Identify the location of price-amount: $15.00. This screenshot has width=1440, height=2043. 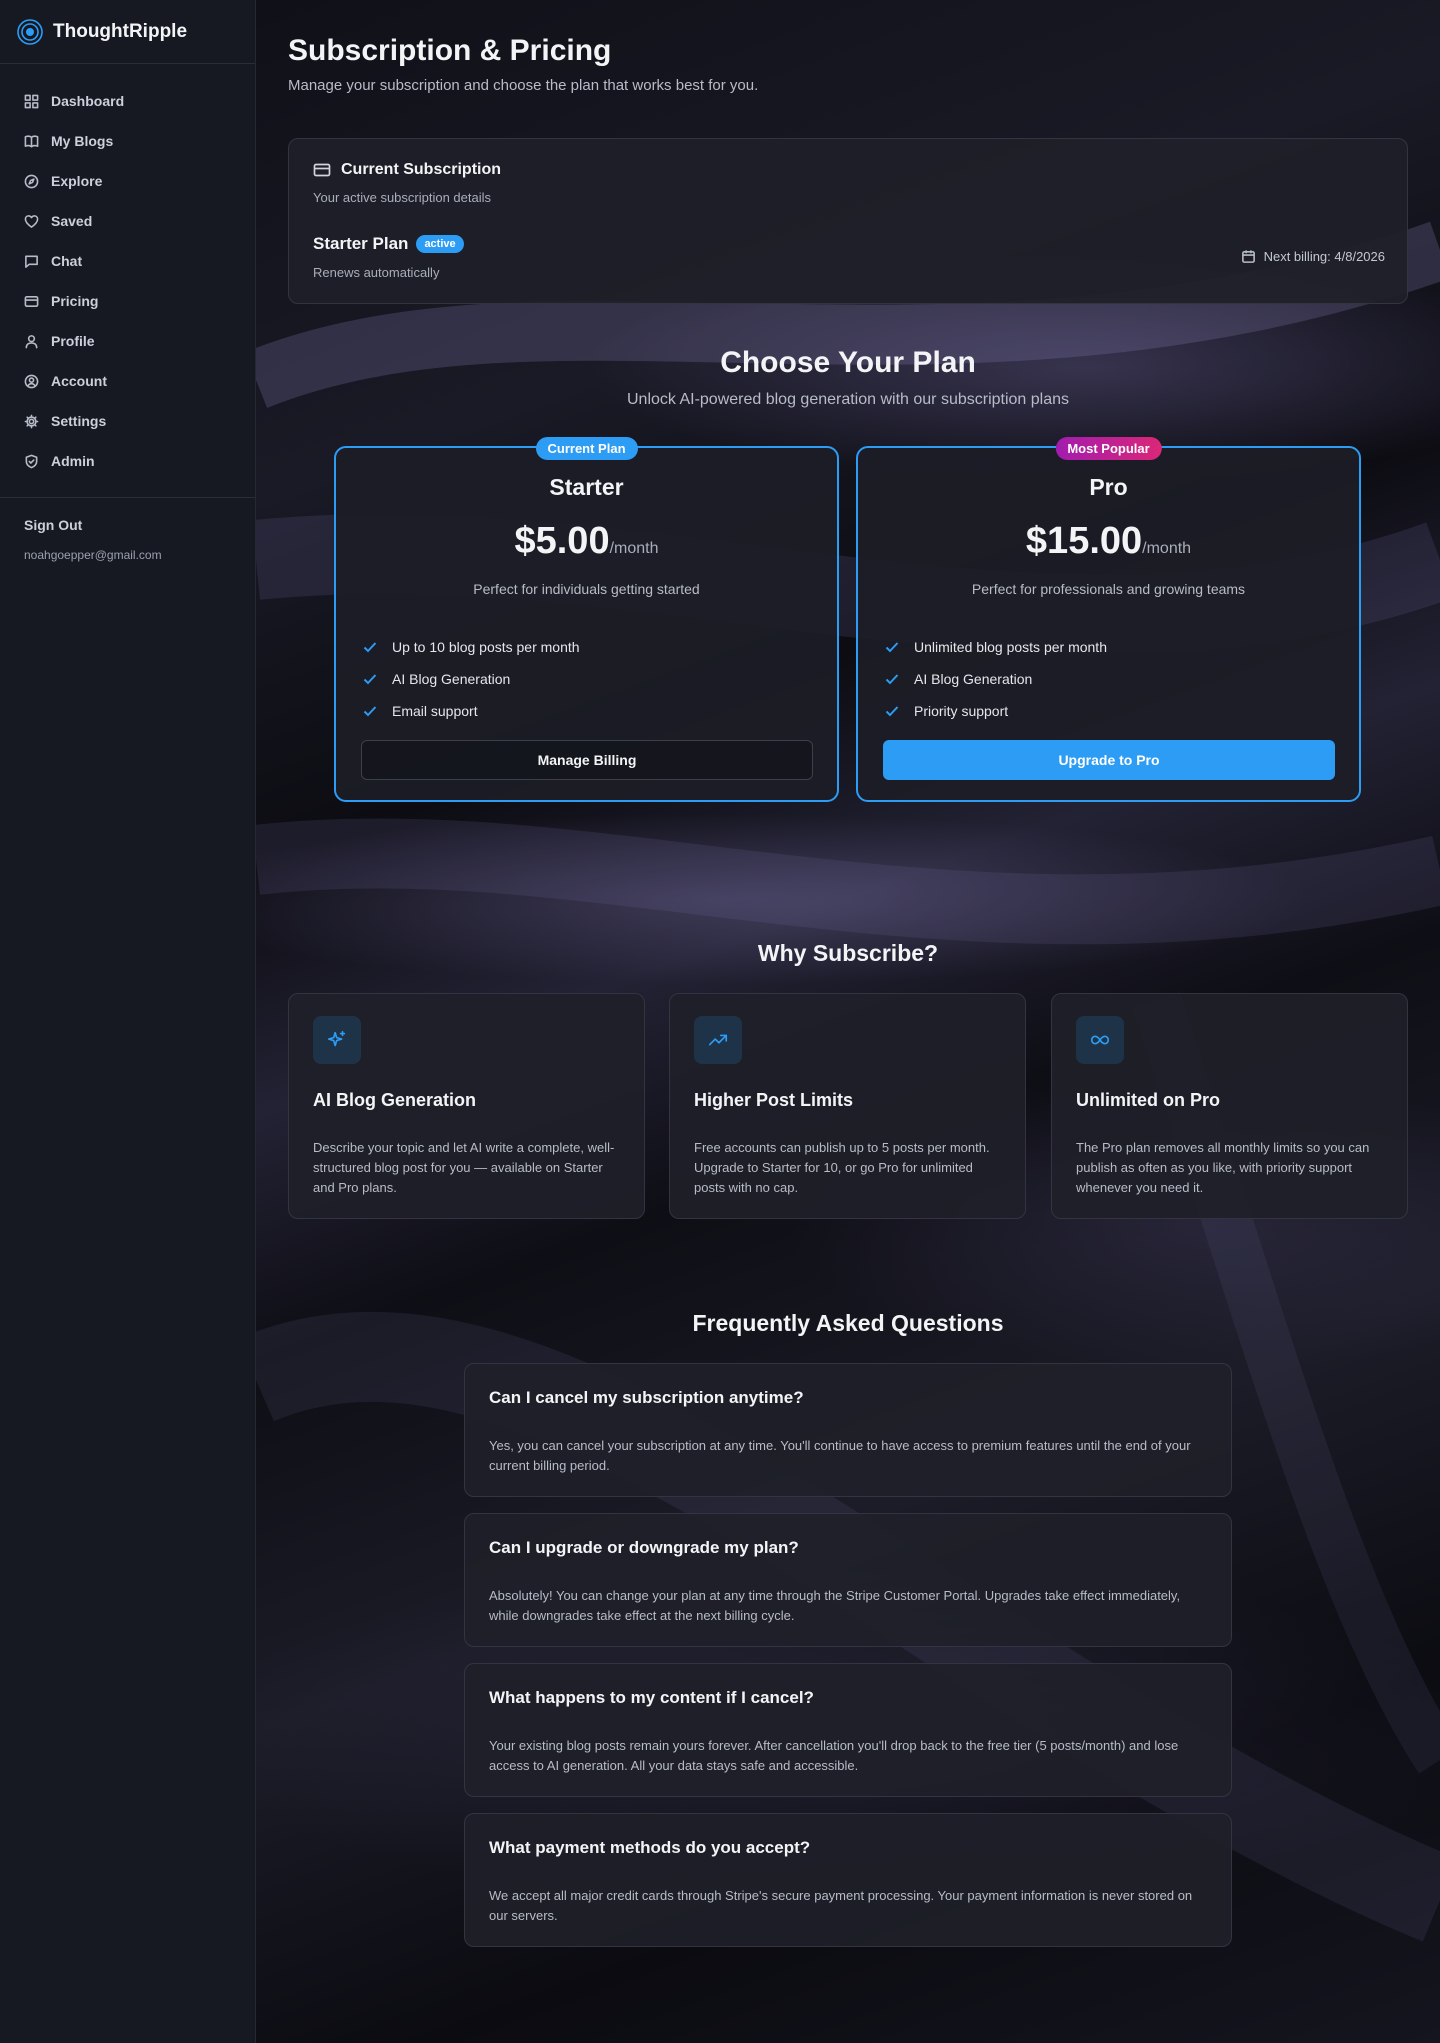
(1084, 541).